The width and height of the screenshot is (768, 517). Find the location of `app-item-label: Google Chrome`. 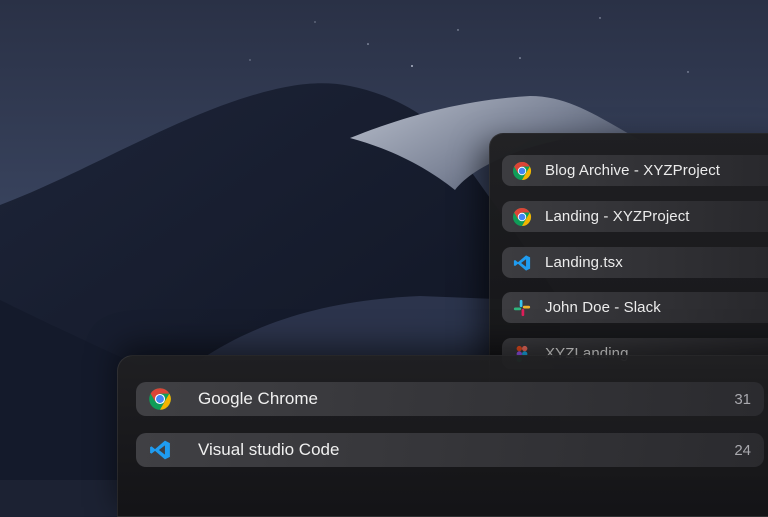

app-item-label: Google Chrome is located at coordinates (258, 398).